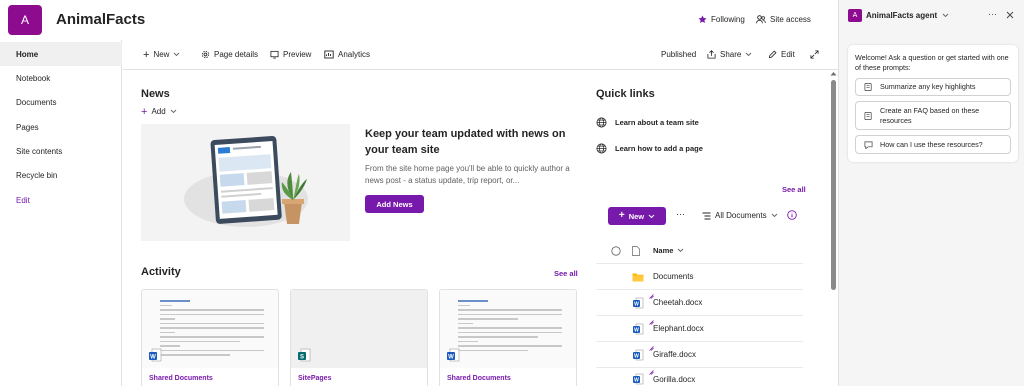 This screenshot has width=1024, height=386. I want to click on view-selector: All Documents, so click(740, 215).